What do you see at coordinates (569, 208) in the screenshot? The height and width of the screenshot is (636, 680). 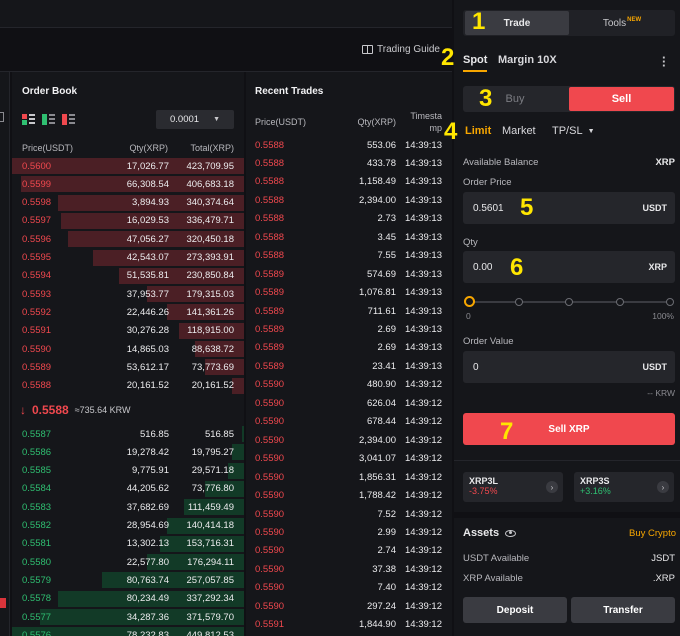 I see `order-price-input: 0.5601 USDT` at bounding box center [569, 208].